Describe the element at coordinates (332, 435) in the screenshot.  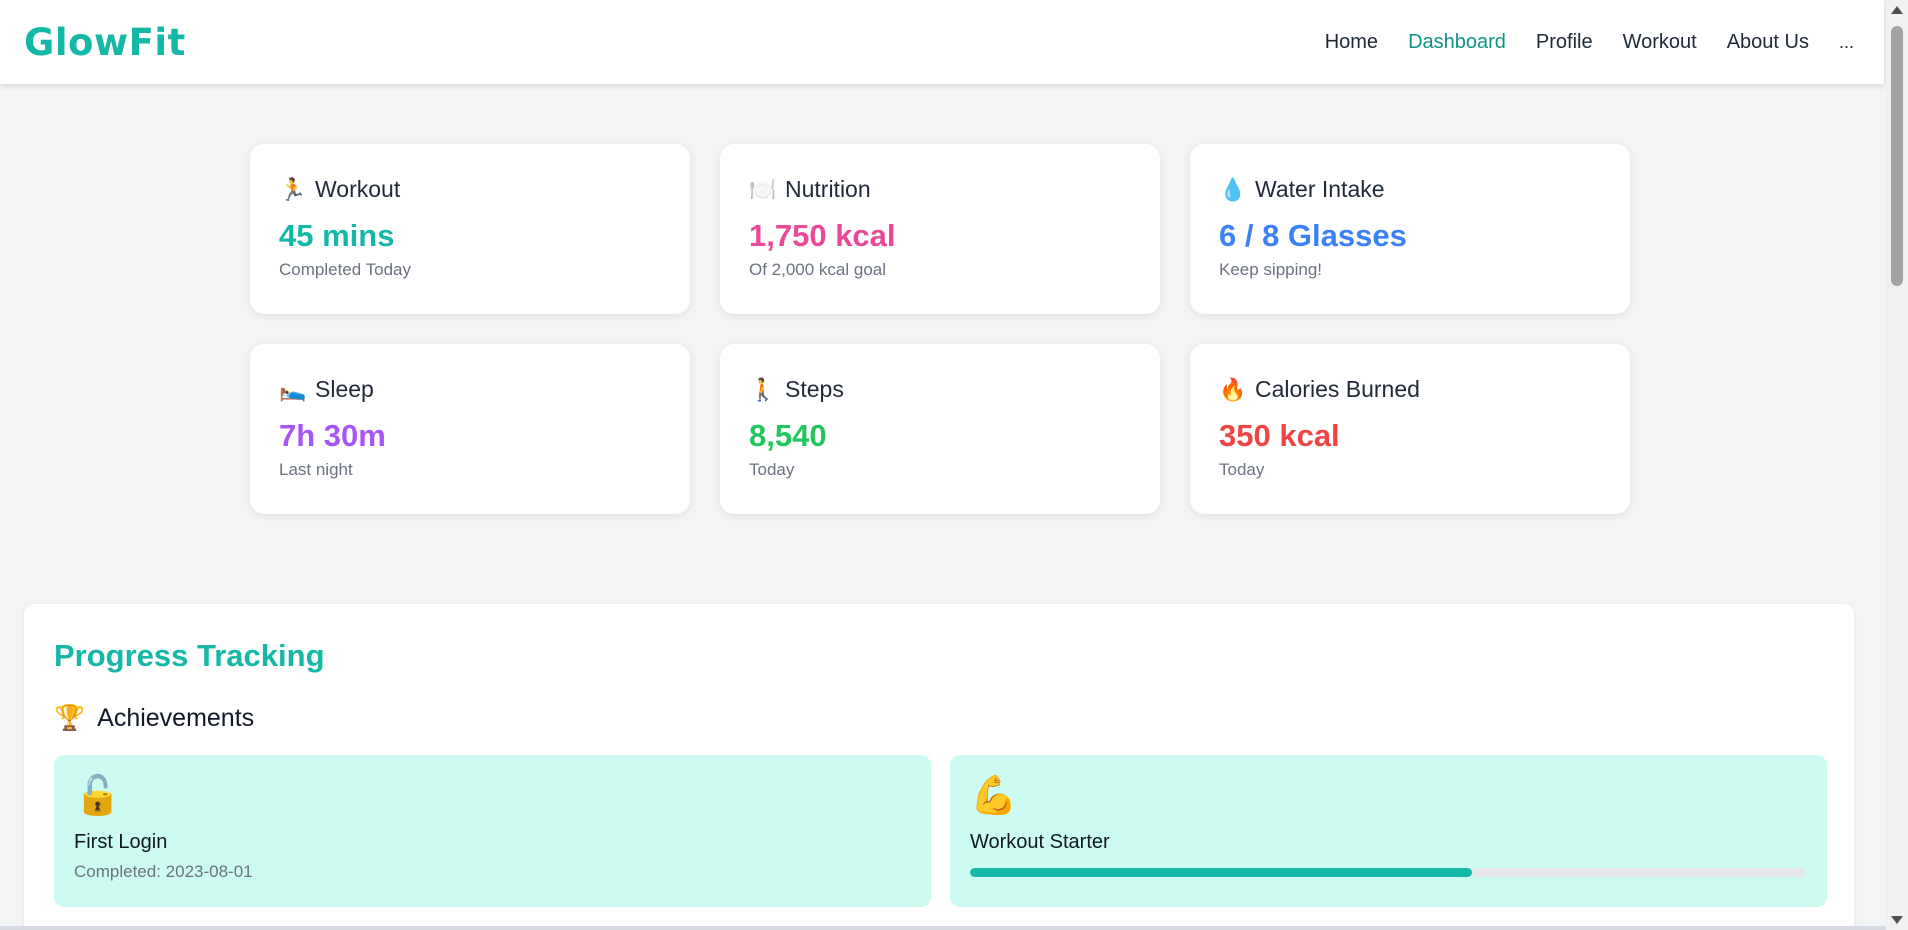
I see `card-value: 7h 30m` at that location.